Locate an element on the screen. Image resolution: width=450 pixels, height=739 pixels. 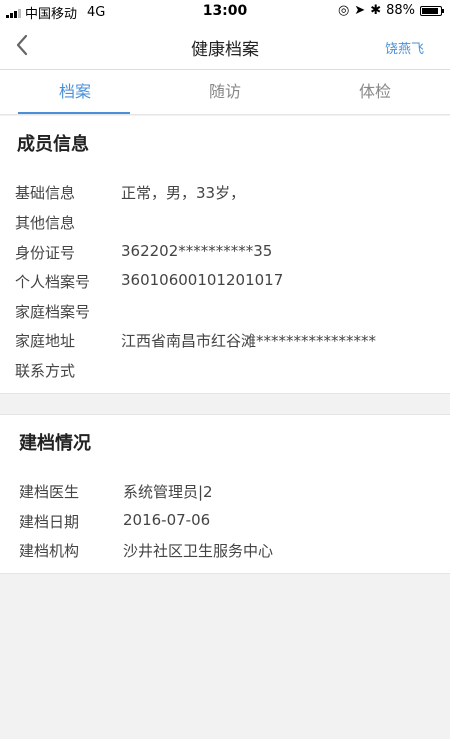
user-name-link: 饶燕飞 is located at coordinates (404, 47).